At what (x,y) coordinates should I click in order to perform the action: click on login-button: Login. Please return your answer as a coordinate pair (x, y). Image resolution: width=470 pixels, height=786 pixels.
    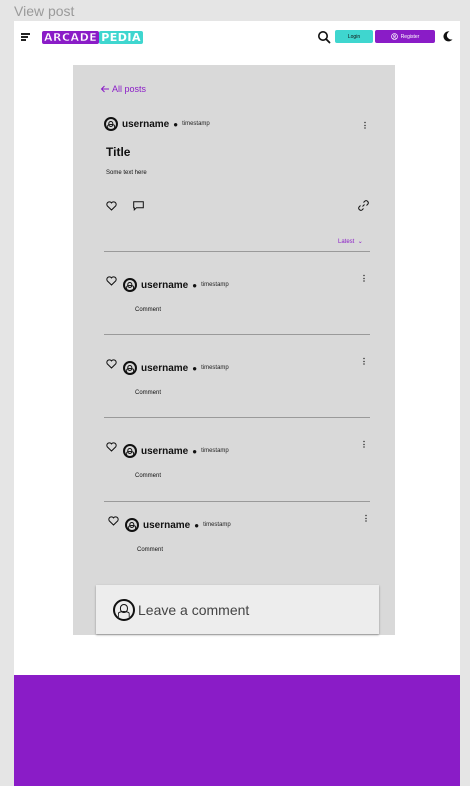
    Looking at the image, I should click on (354, 36).